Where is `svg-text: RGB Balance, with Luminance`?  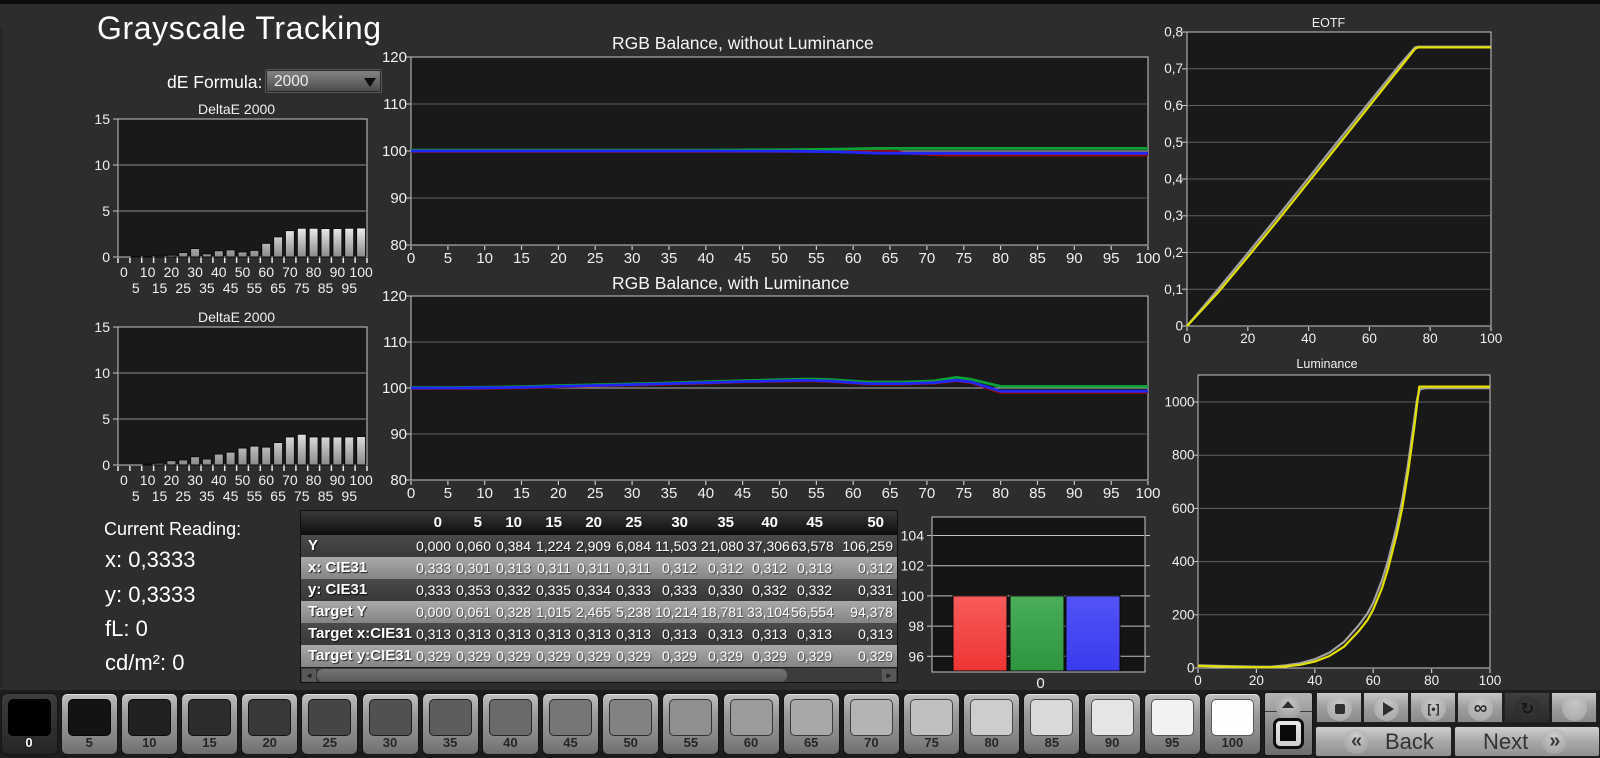 svg-text: RGB Balance, with Luminance is located at coordinates (730, 283).